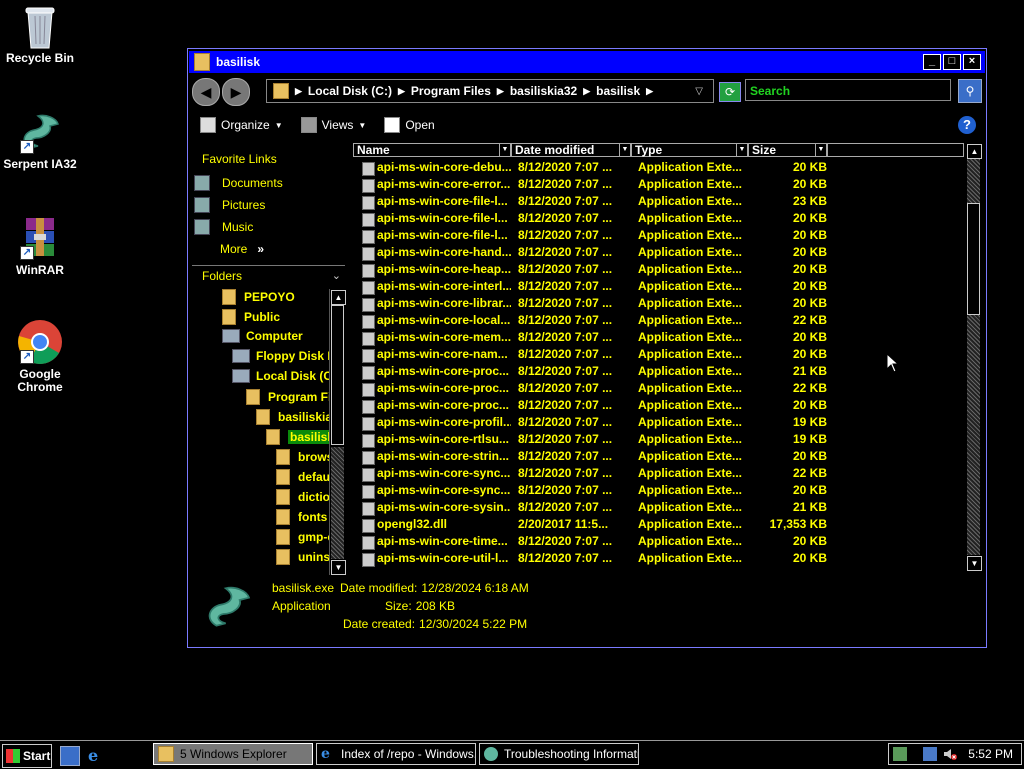 The width and height of the screenshot is (1024, 769). I want to click on tree-item-defaults: defau, so click(303, 477).